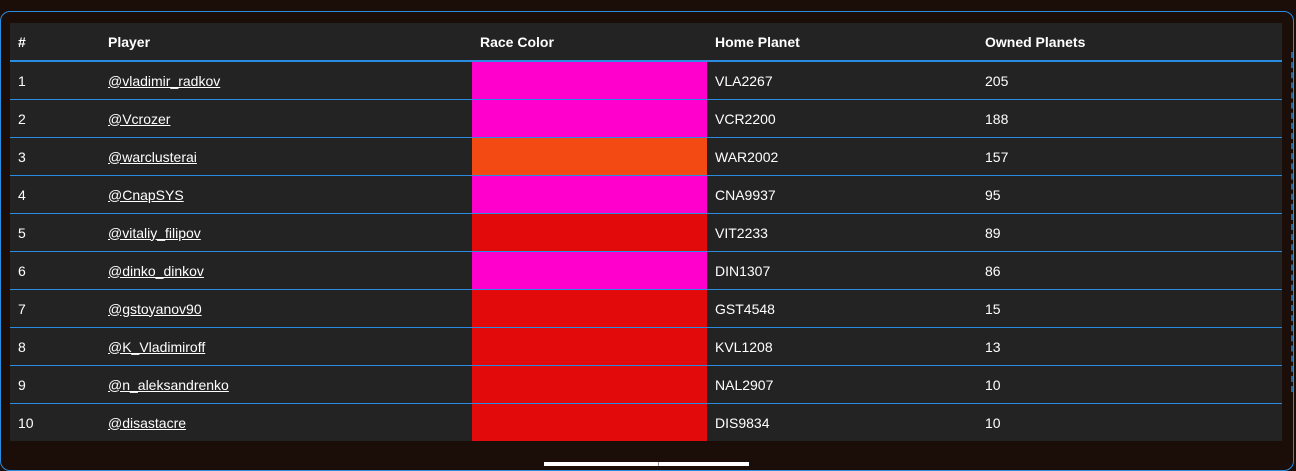  I want to click on table-row: 1 @vladimir_radkov VLA2267 205, so click(646, 80).